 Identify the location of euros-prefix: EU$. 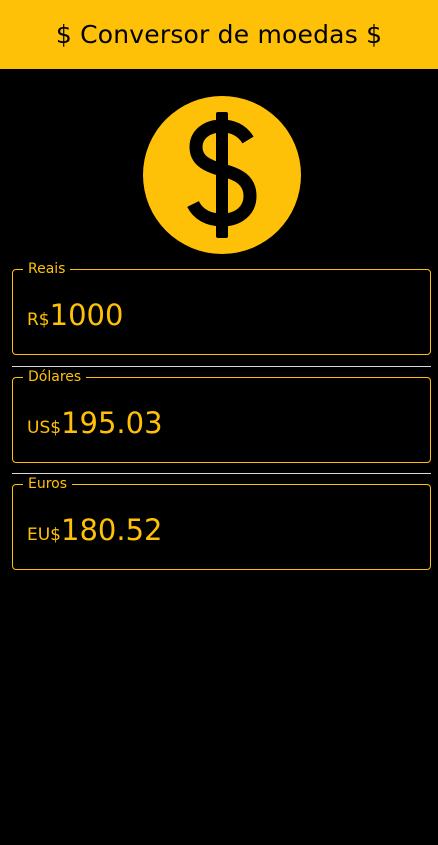
(44, 535).